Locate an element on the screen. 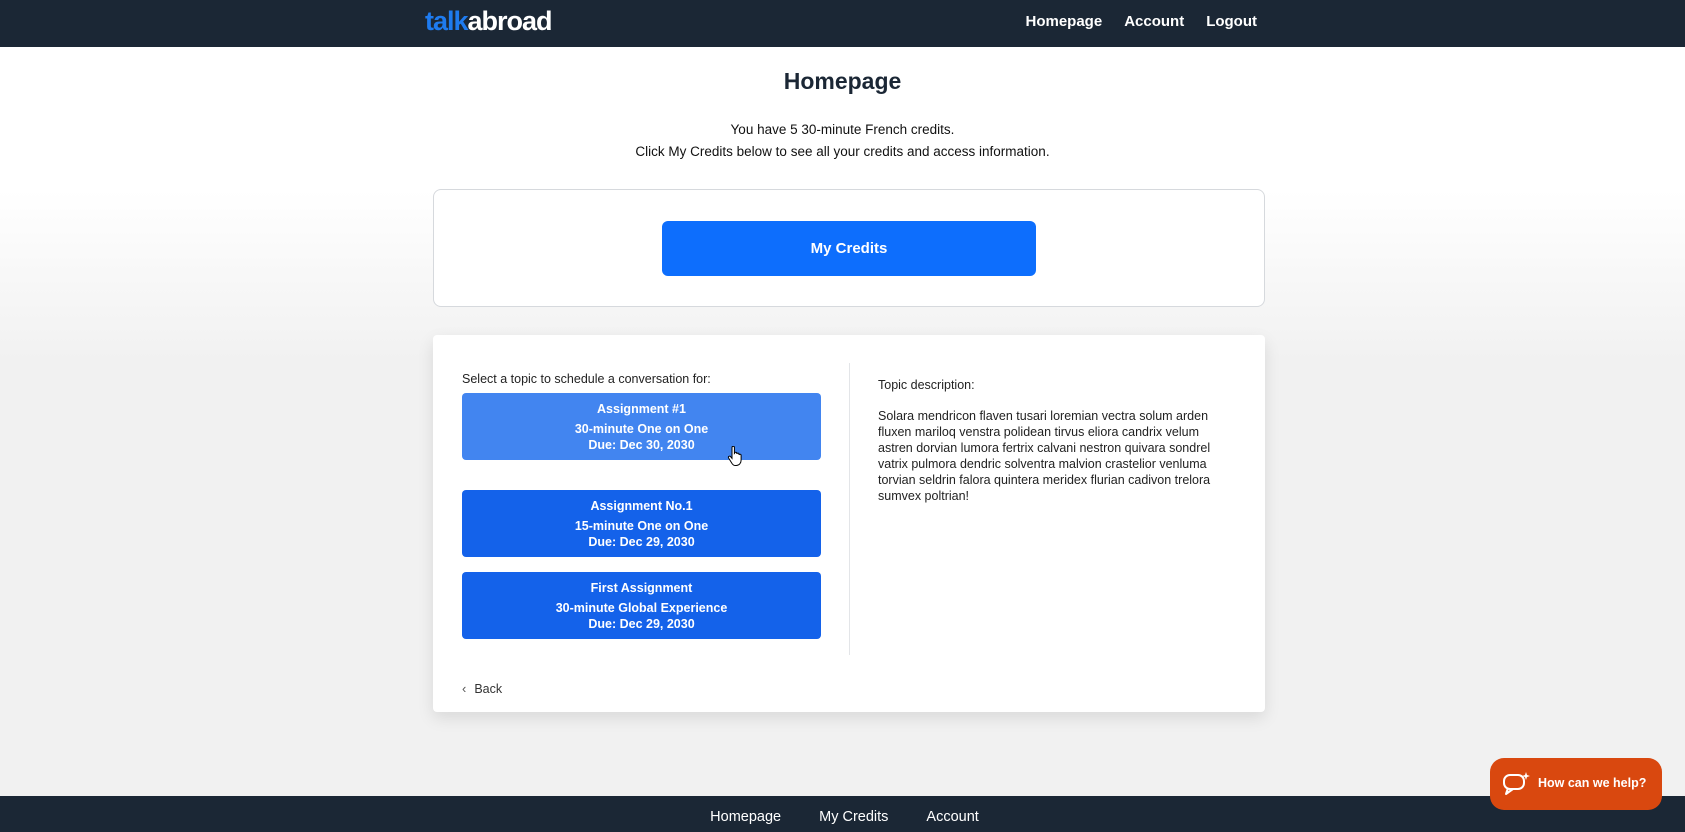 The width and height of the screenshot is (1685, 832). nav-homepage-link: Homepage is located at coordinates (1064, 21).